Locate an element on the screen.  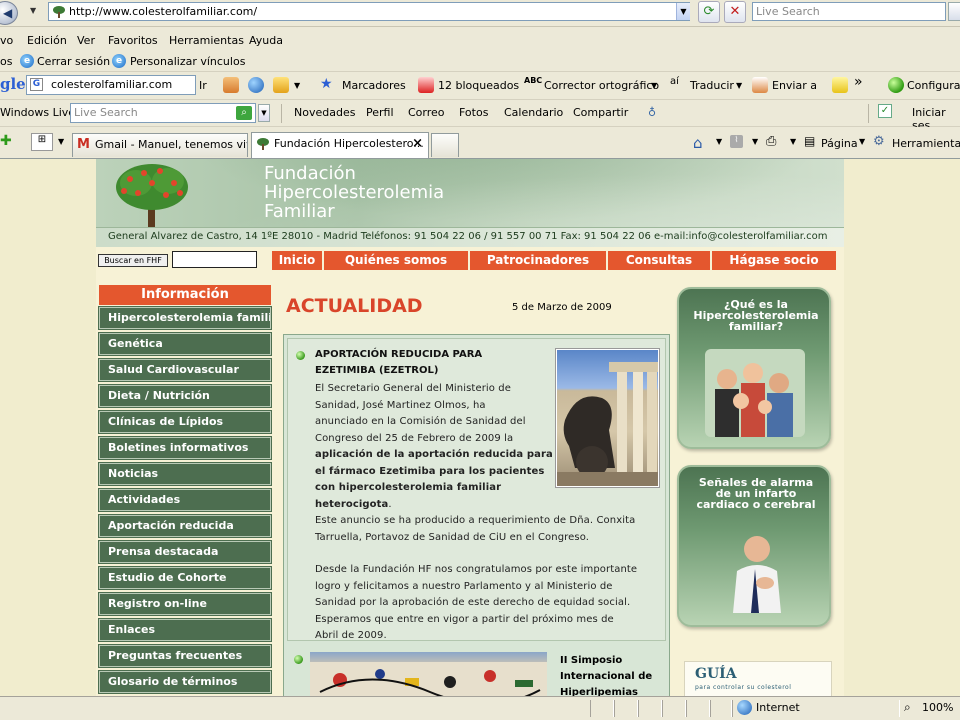
sidebar-item-genetica: Genética is located at coordinates (185, 344).